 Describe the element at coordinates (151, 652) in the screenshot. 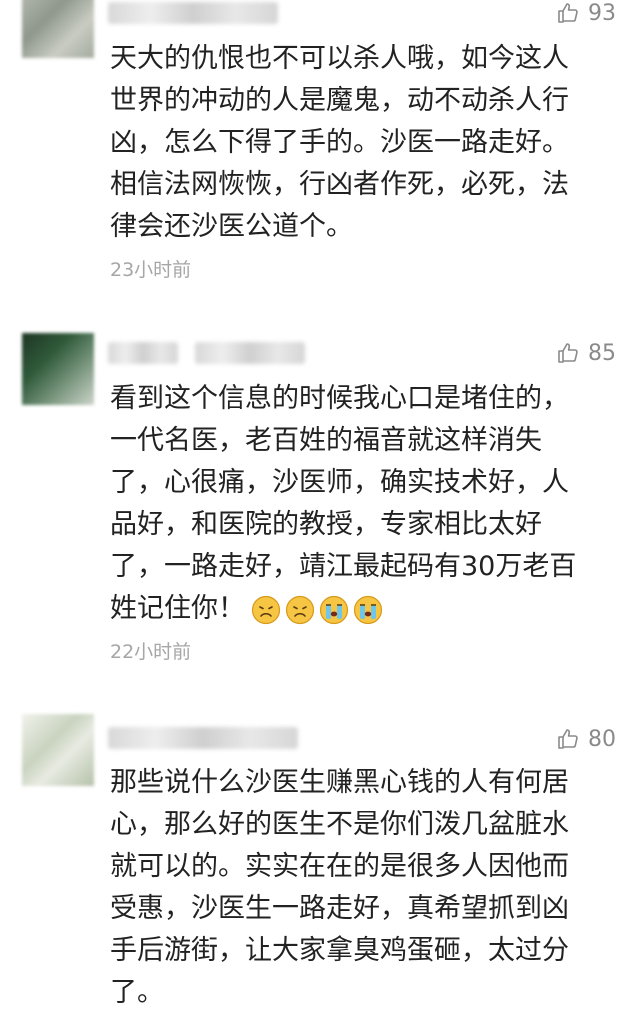

I see `comment-time: 22小时前` at that location.